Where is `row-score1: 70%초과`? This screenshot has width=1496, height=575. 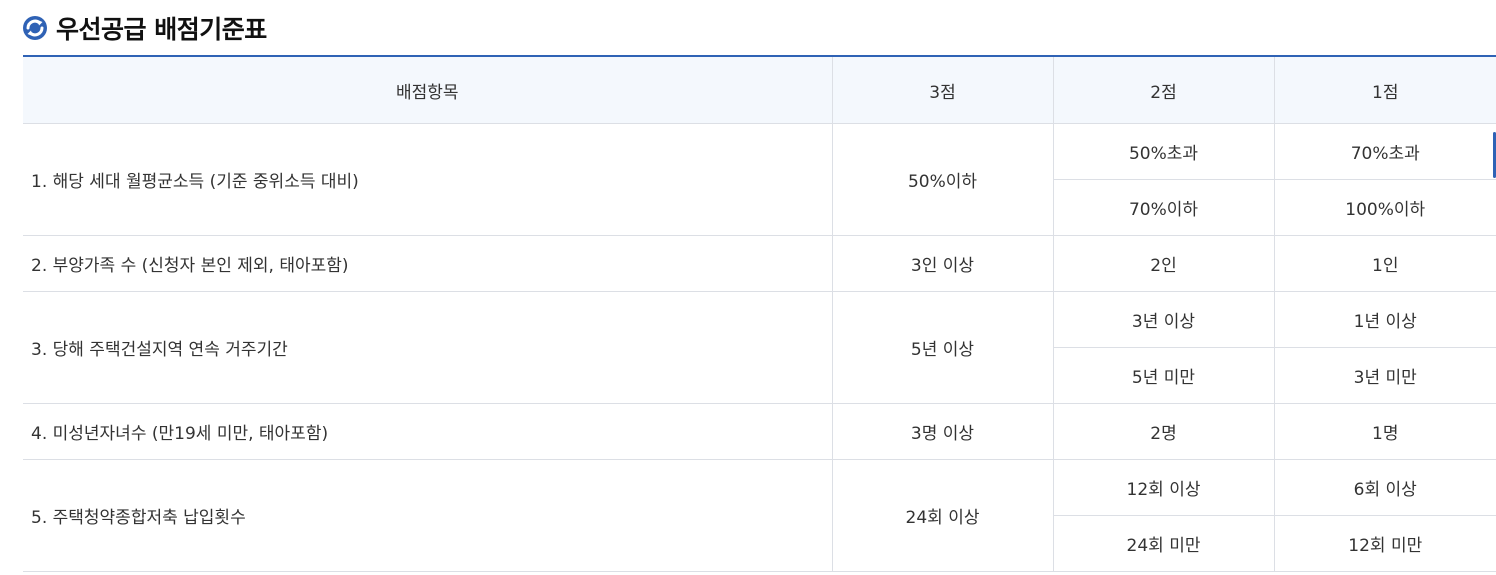
row-score1: 70%초과 is located at coordinates (1384, 151).